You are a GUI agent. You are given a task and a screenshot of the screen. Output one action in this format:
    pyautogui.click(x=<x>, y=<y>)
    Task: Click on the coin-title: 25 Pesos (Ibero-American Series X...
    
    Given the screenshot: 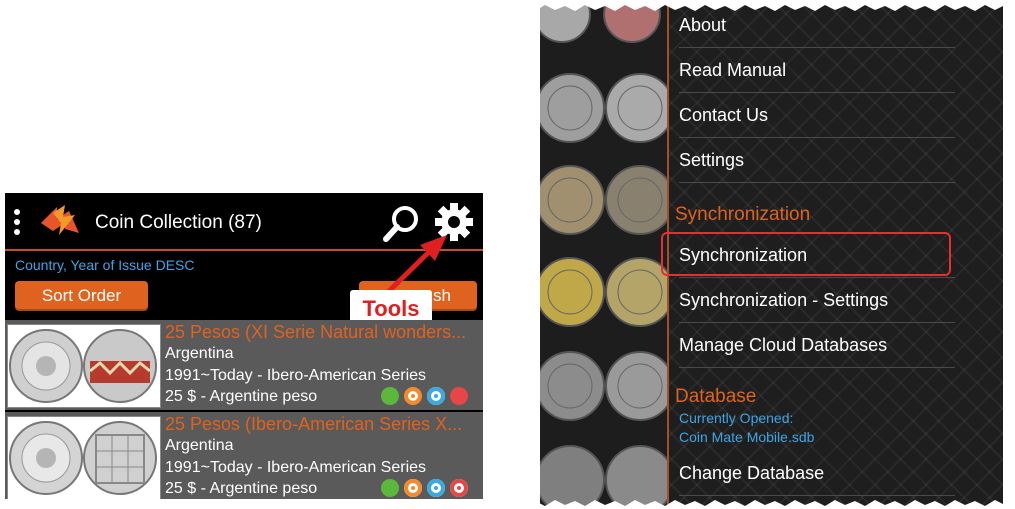 What is the action you would take?
    pyautogui.click(x=314, y=424)
    